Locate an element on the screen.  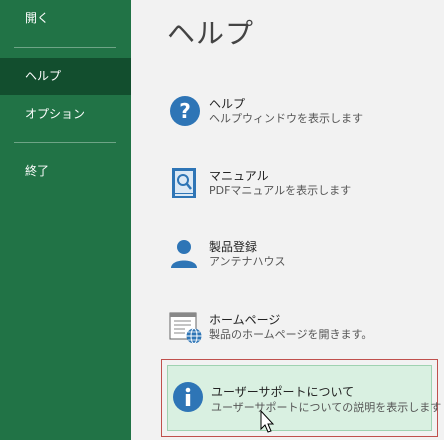
sidebar-item-open: 開く is located at coordinates (65, 18).